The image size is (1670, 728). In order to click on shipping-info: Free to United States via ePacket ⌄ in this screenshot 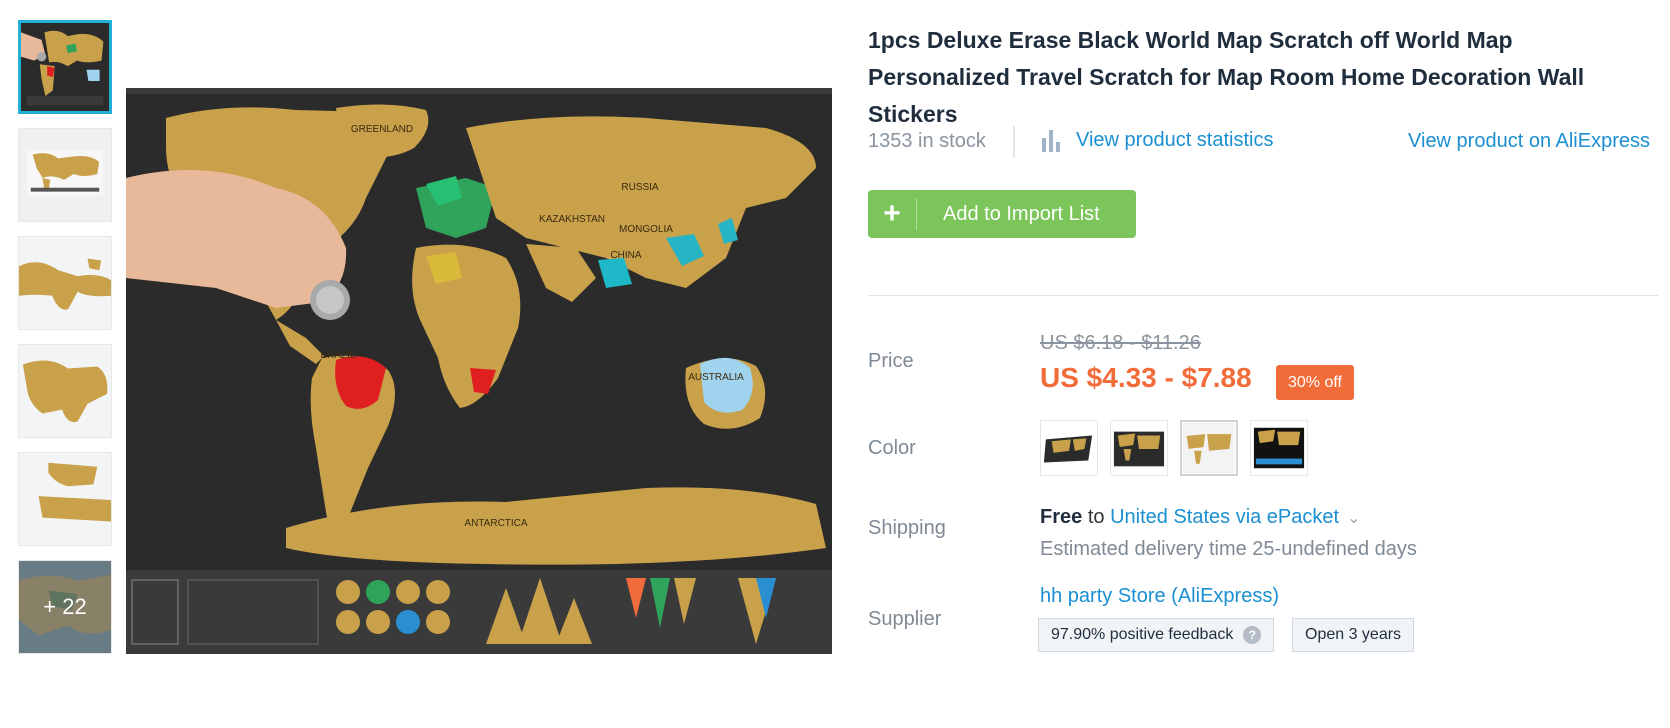, I will do `click(1200, 517)`.